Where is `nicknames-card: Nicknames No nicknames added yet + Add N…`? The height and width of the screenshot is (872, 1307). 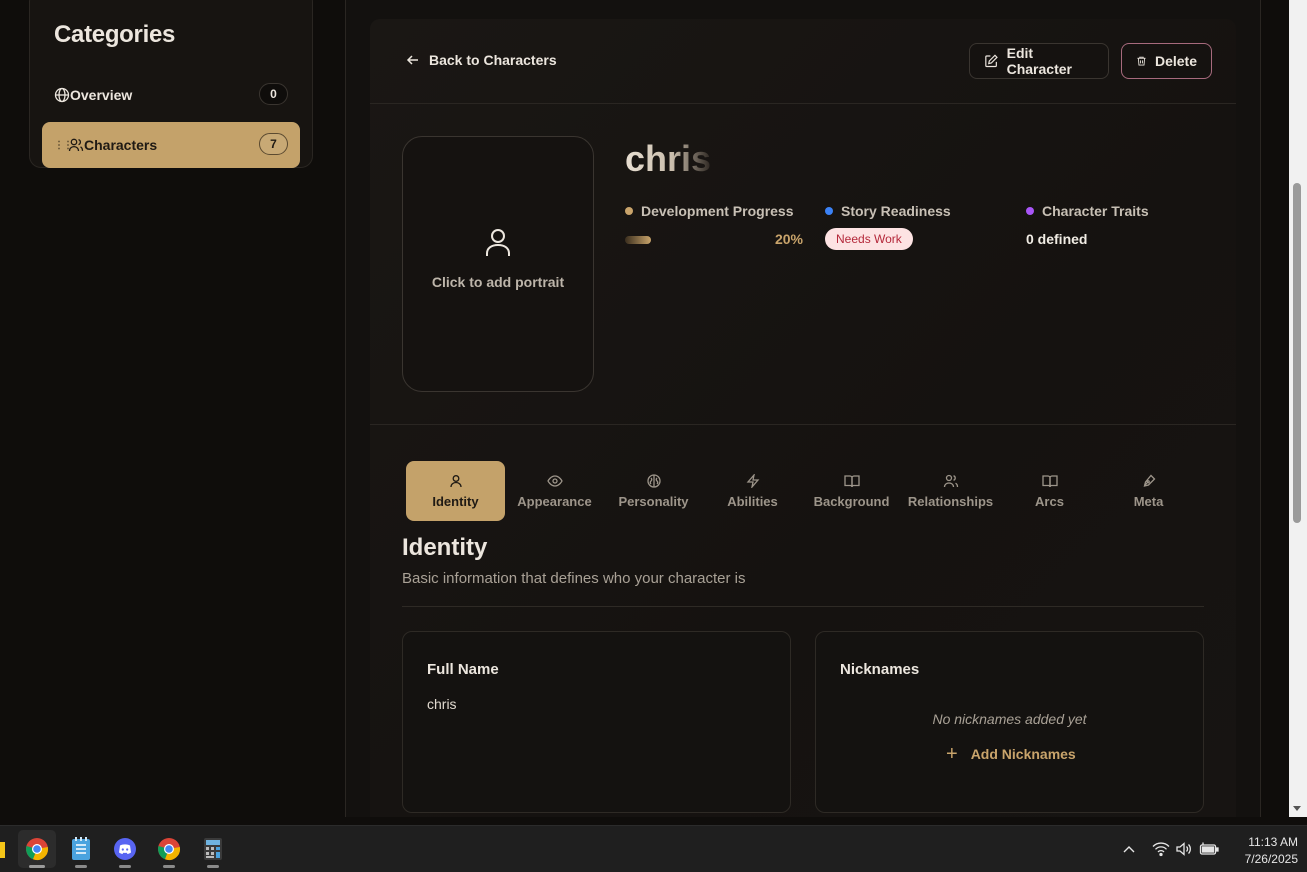
nicknames-card: Nicknames No nicknames added yet + Add N… is located at coordinates (1009, 722).